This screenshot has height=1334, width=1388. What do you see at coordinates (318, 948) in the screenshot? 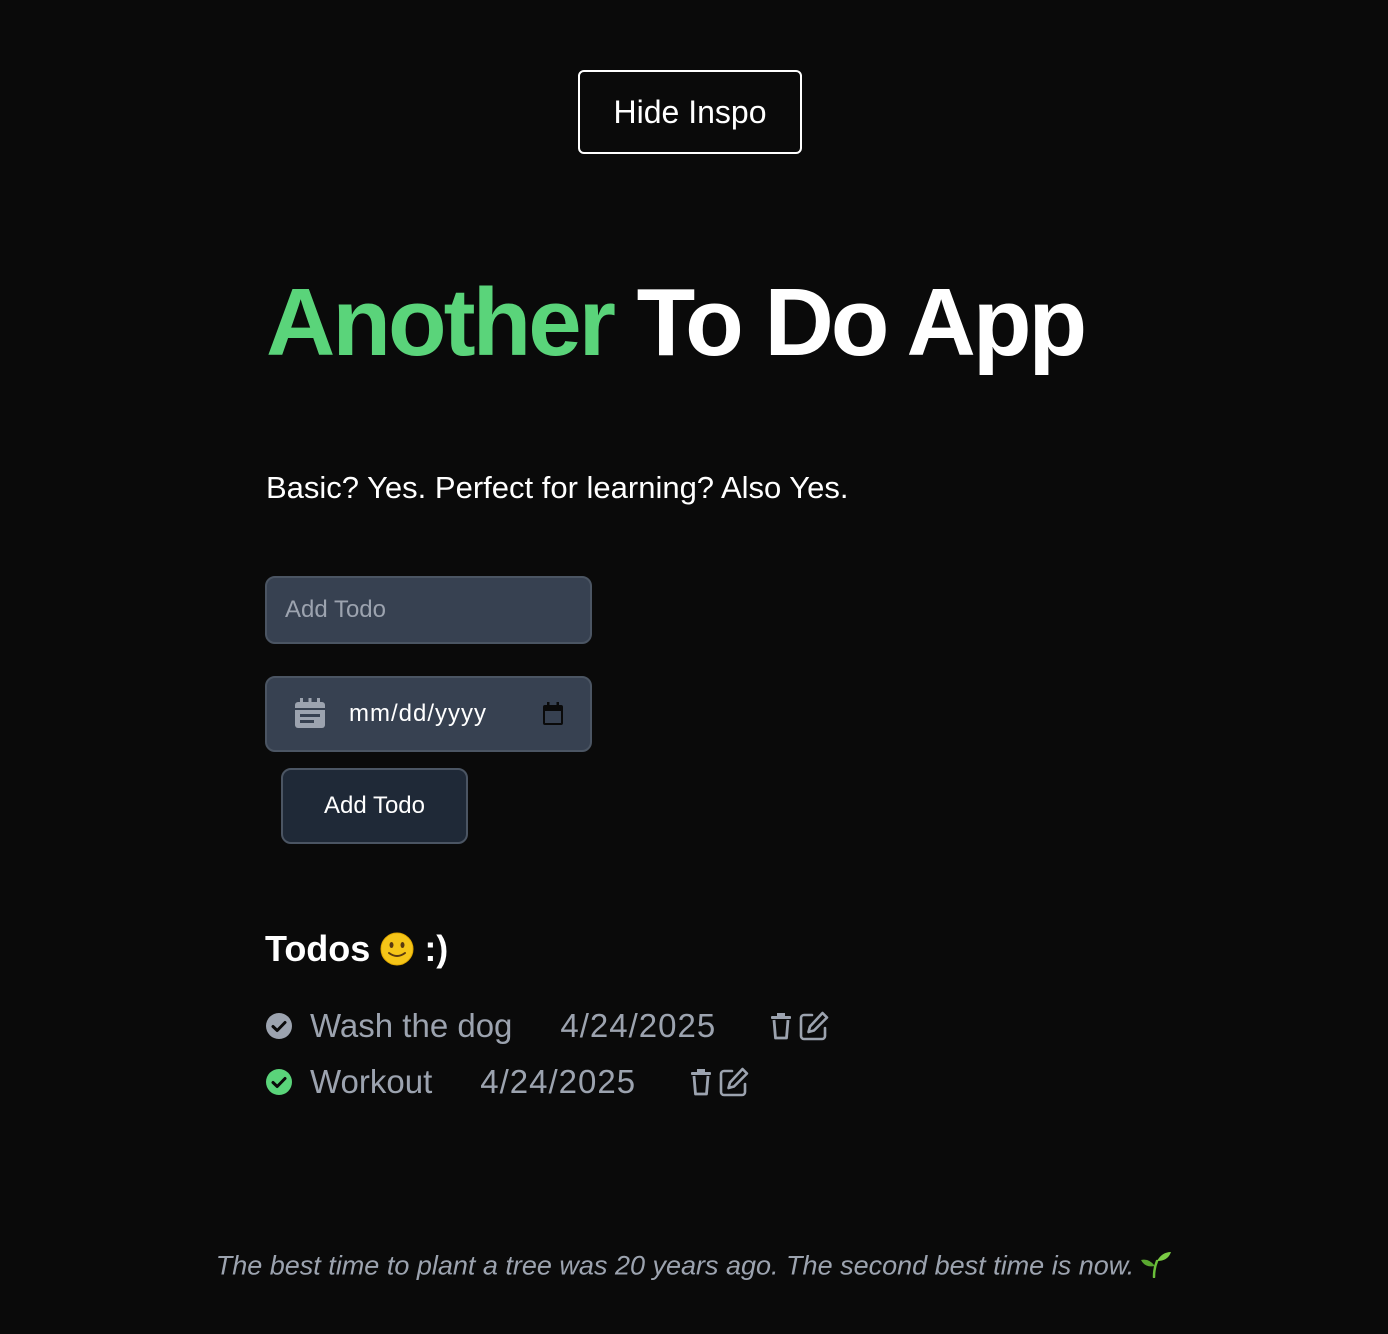
I see `todos-heading-text: Todos` at bounding box center [318, 948].